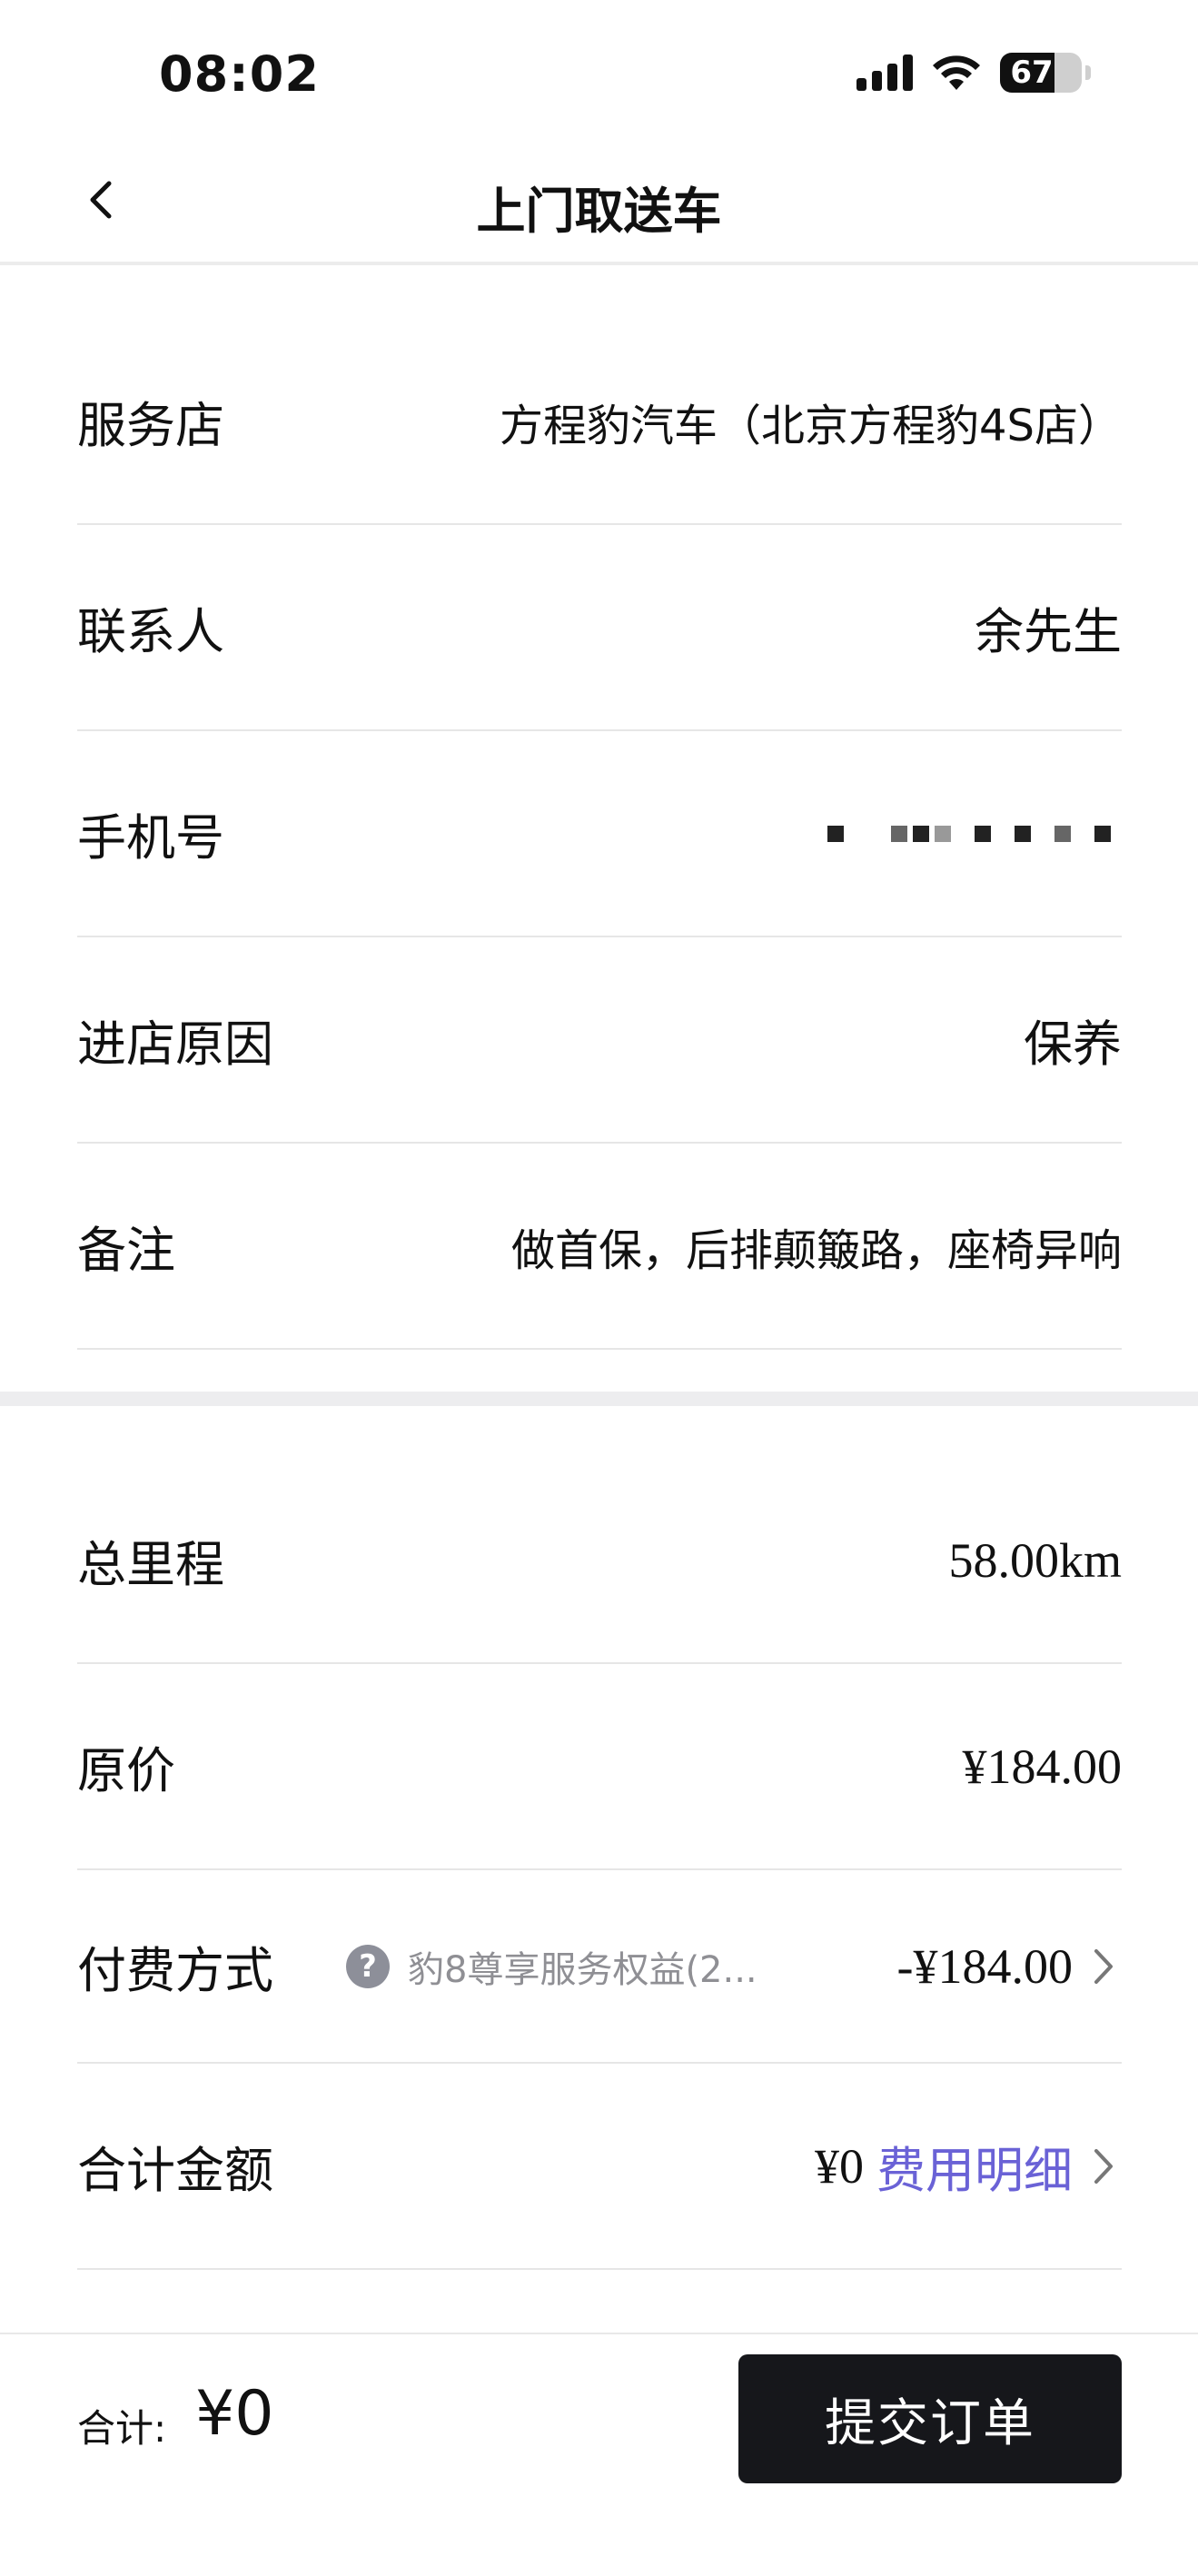  What do you see at coordinates (599, 1767) in the screenshot?
I see `row-original-price: 原价 ¥184.00` at bounding box center [599, 1767].